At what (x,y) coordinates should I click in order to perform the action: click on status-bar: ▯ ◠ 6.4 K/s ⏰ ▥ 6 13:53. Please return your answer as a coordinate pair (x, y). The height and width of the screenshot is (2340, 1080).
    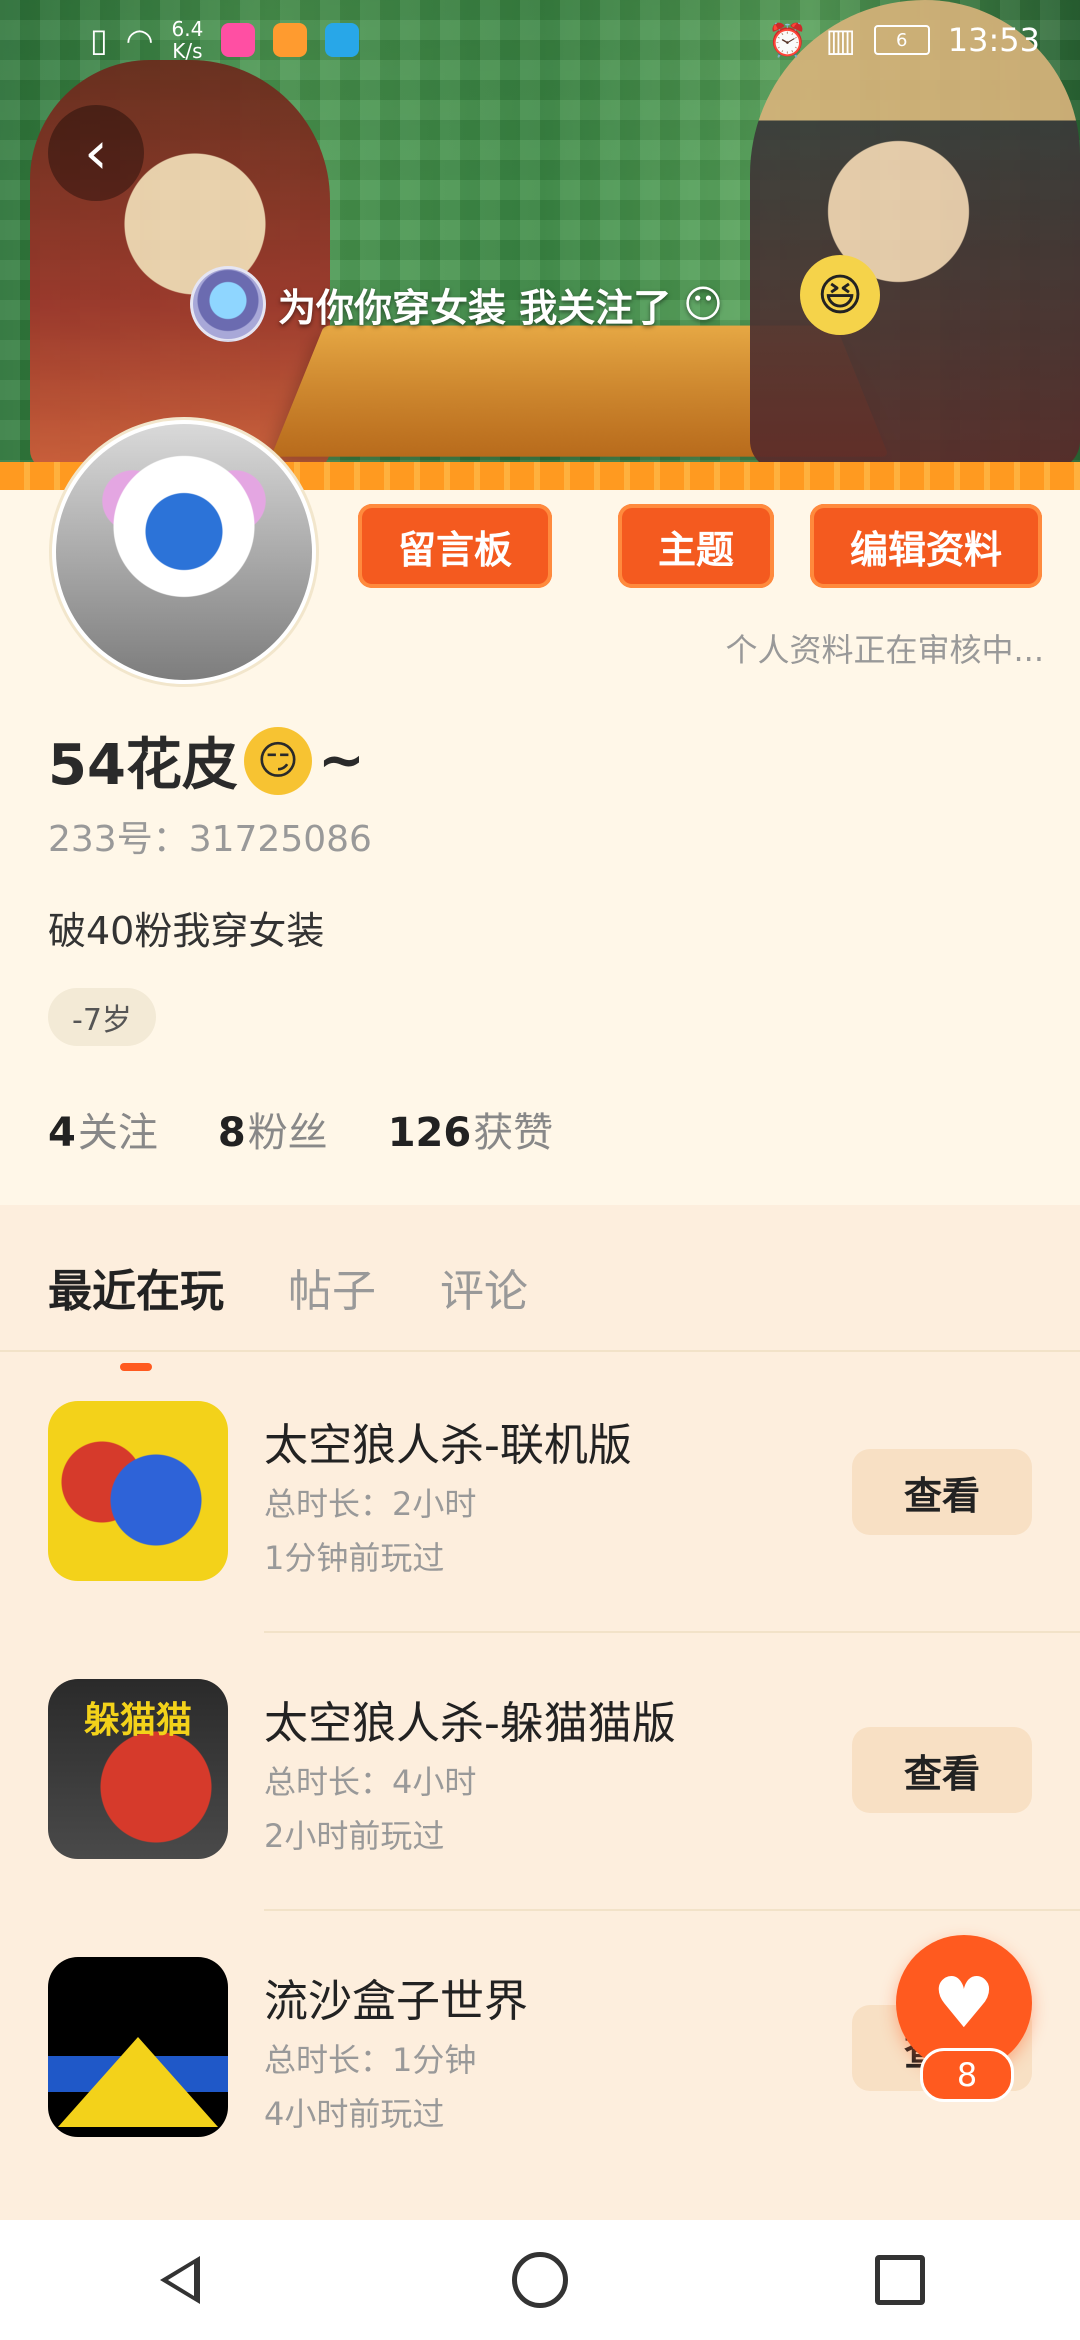
    Looking at the image, I should click on (540, 40).